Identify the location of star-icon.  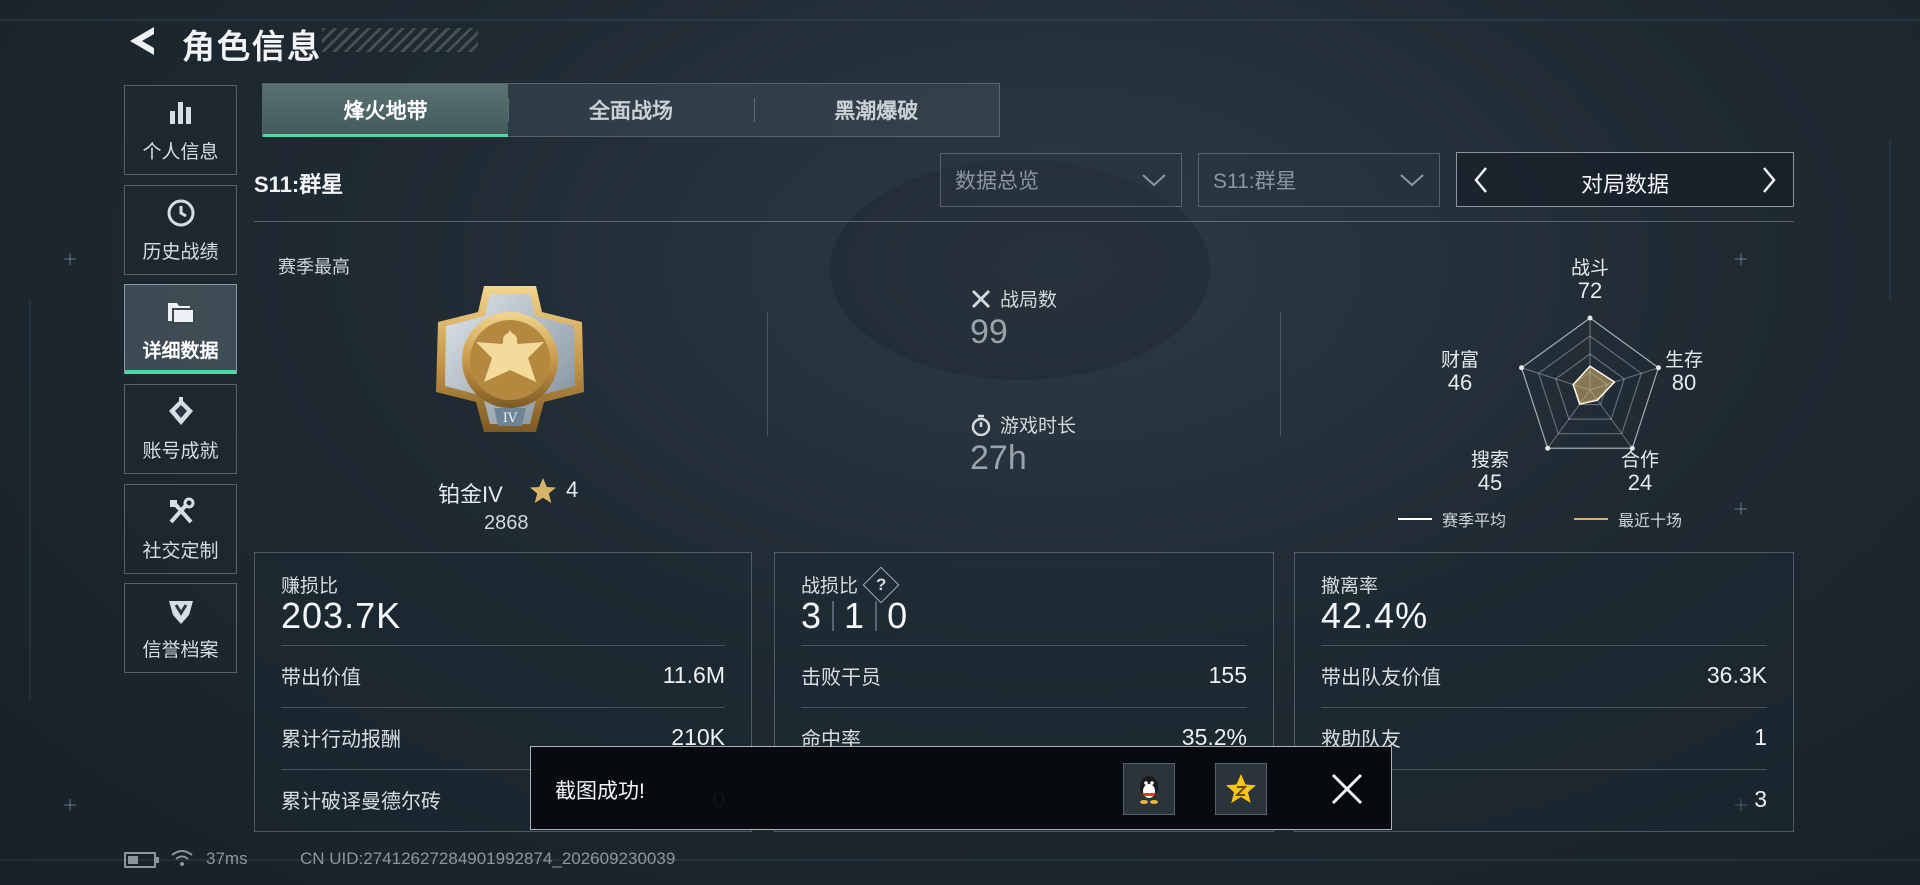
(543, 490).